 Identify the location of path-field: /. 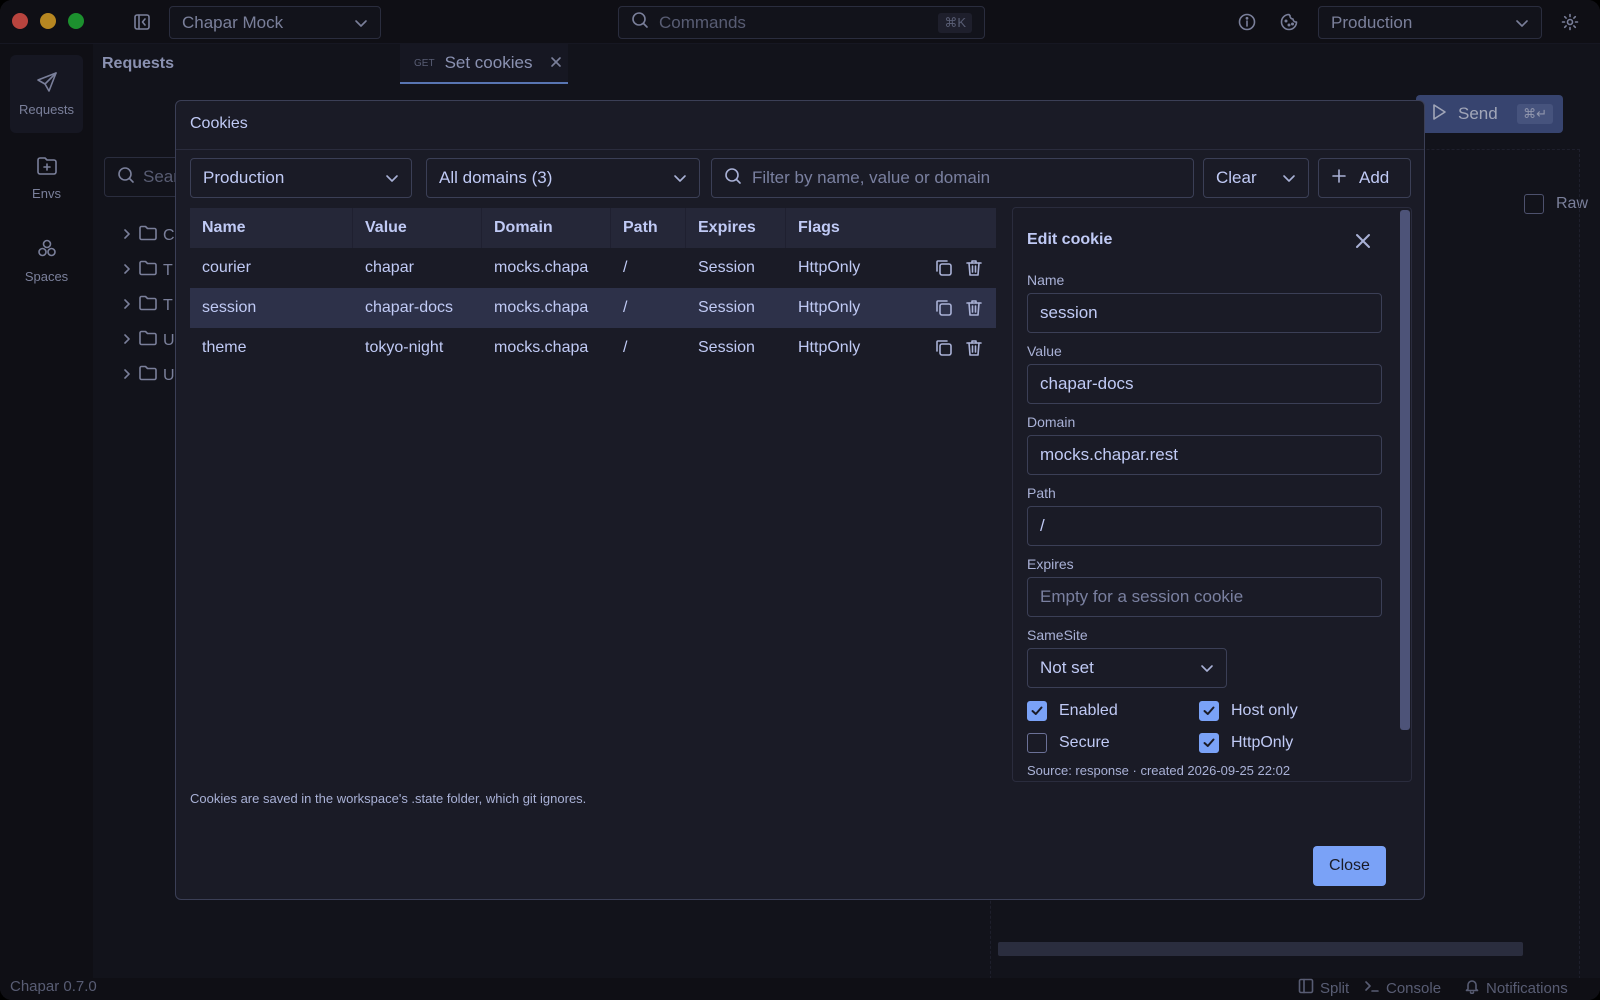
(1204, 526).